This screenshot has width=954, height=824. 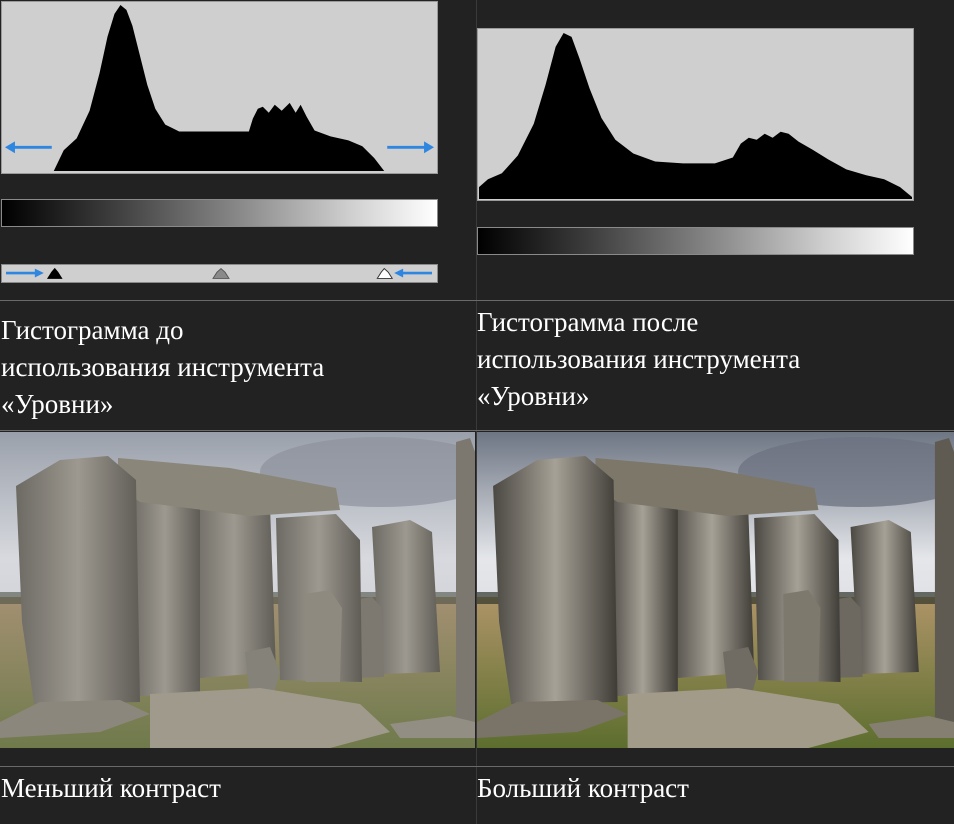 I want to click on caption-low-contrast: Меньший контраст, so click(x=111, y=788).